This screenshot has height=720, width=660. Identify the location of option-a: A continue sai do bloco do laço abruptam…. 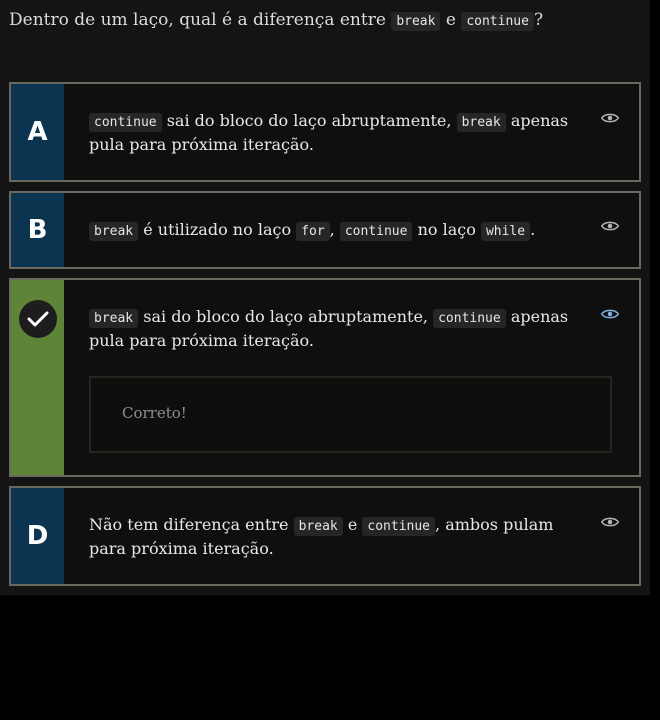
(325, 132).